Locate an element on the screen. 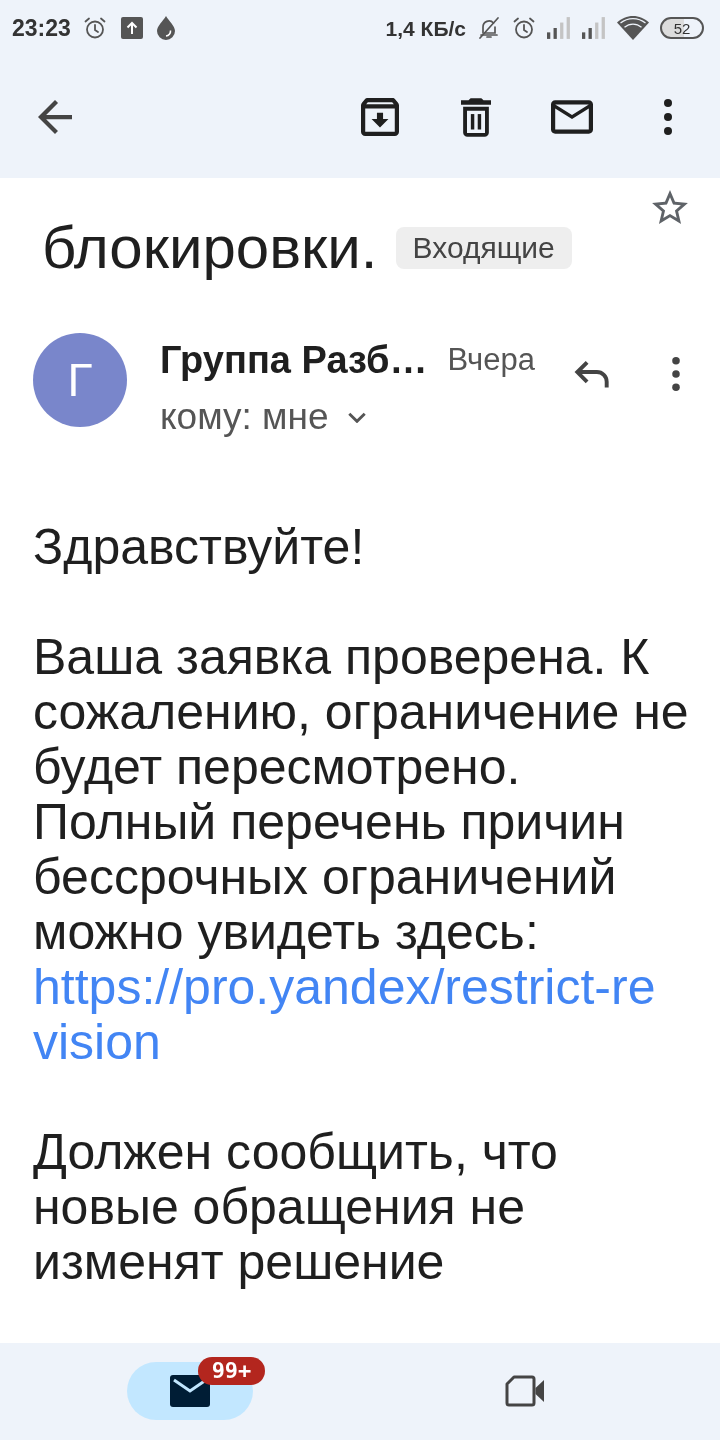  body-paragraph: Должен сообщить, что новые обращения не изменят решение is located at coordinates (295, 1207).